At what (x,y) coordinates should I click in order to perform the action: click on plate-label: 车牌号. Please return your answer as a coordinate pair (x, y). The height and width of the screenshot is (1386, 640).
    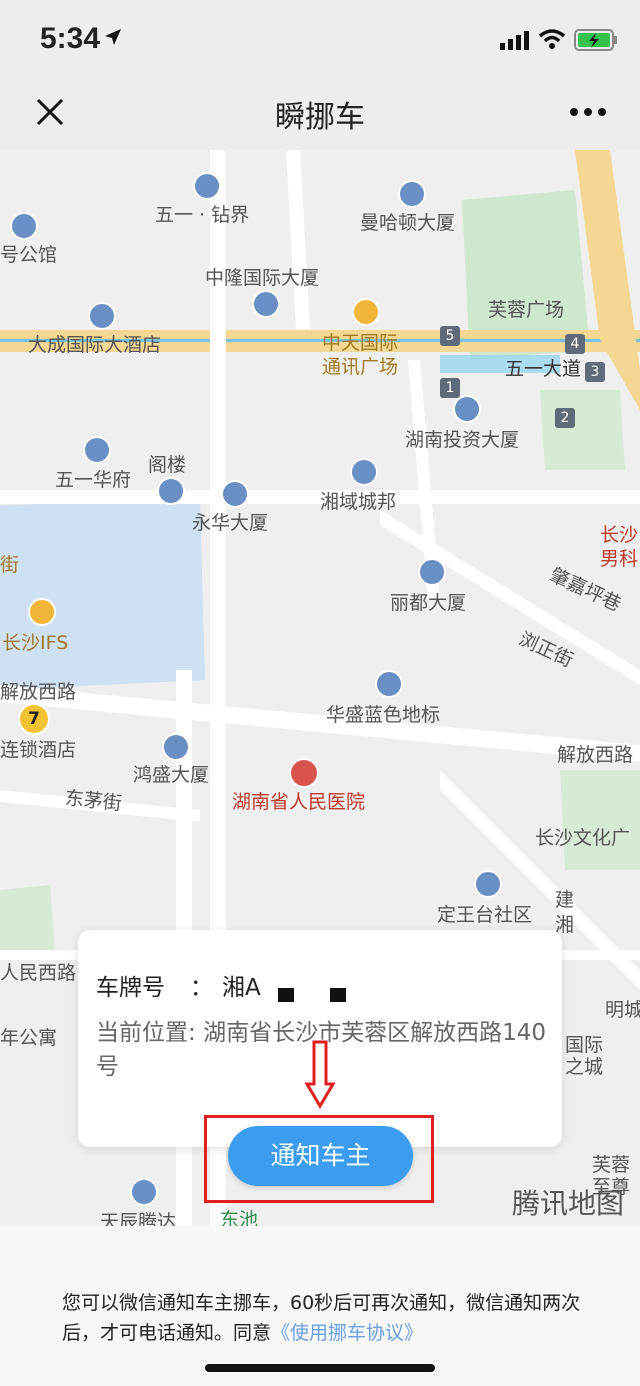
    Looking at the image, I should click on (130, 988).